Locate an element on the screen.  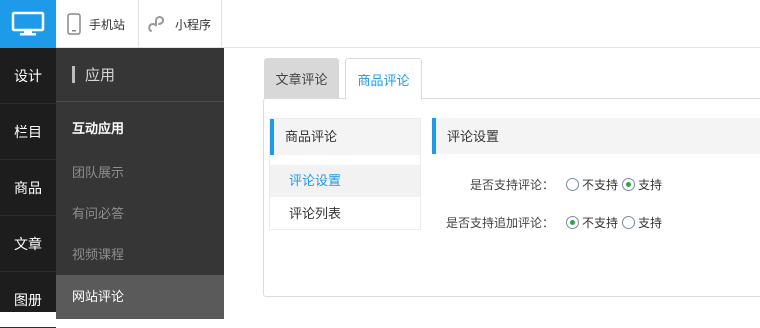
primary-nav: 设计 栏目 商品 文章 图册 is located at coordinates (28, 188).